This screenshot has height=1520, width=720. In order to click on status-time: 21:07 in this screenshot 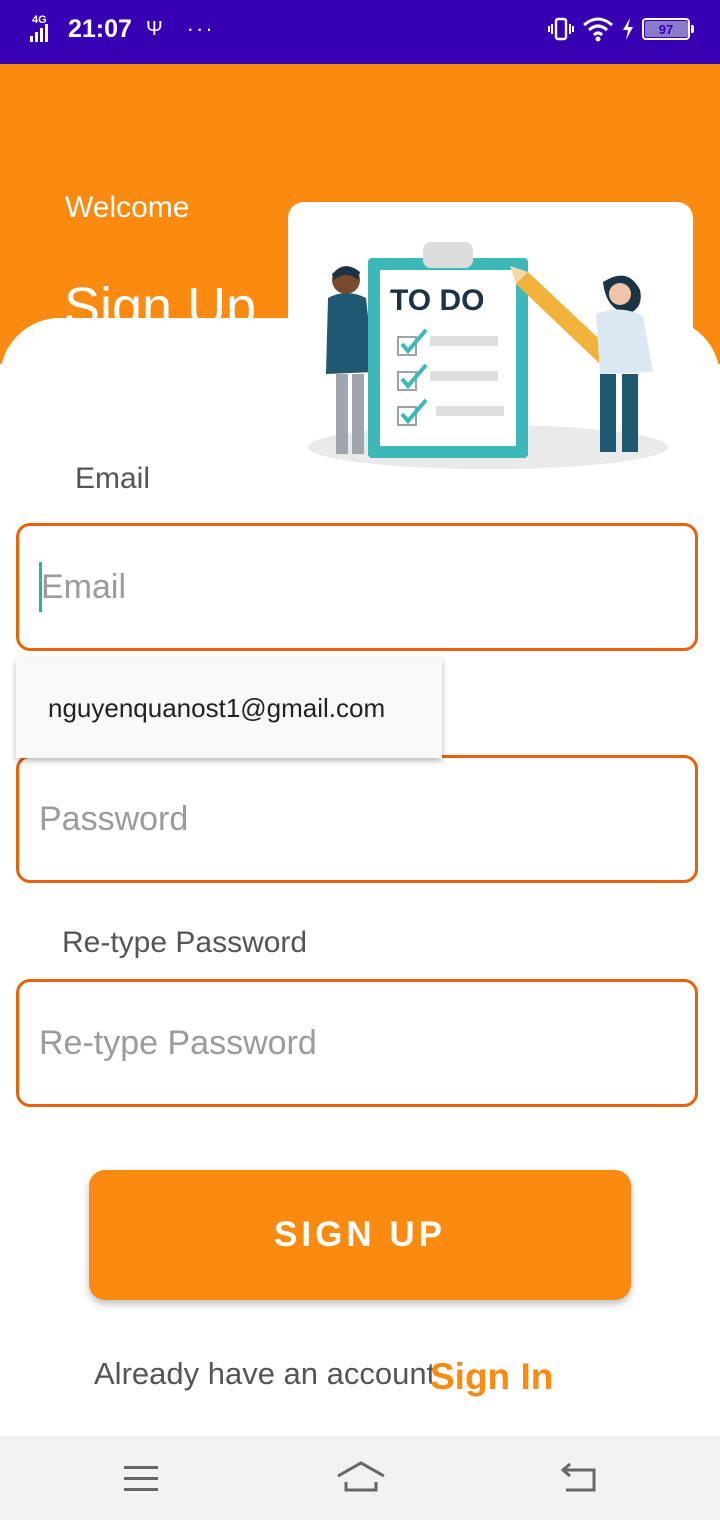, I will do `click(100, 28)`.